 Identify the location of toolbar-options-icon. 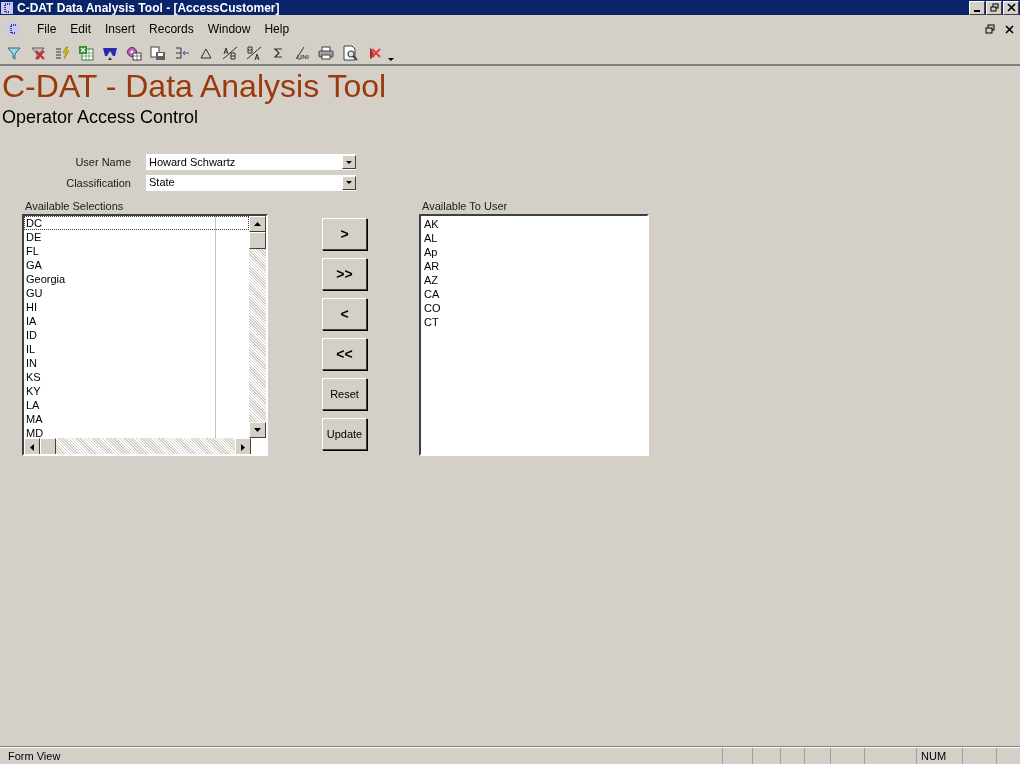
(391, 60).